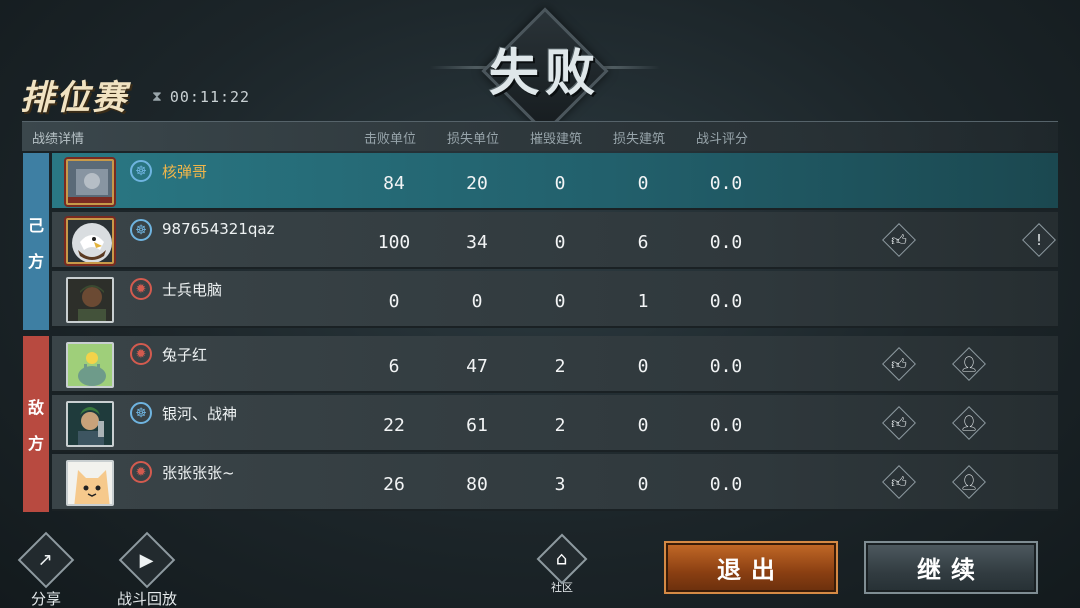 The image size is (1080, 608). What do you see at coordinates (556, 139) in the screenshot?
I see `column-destroyed: 摧毁建筑` at bounding box center [556, 139].